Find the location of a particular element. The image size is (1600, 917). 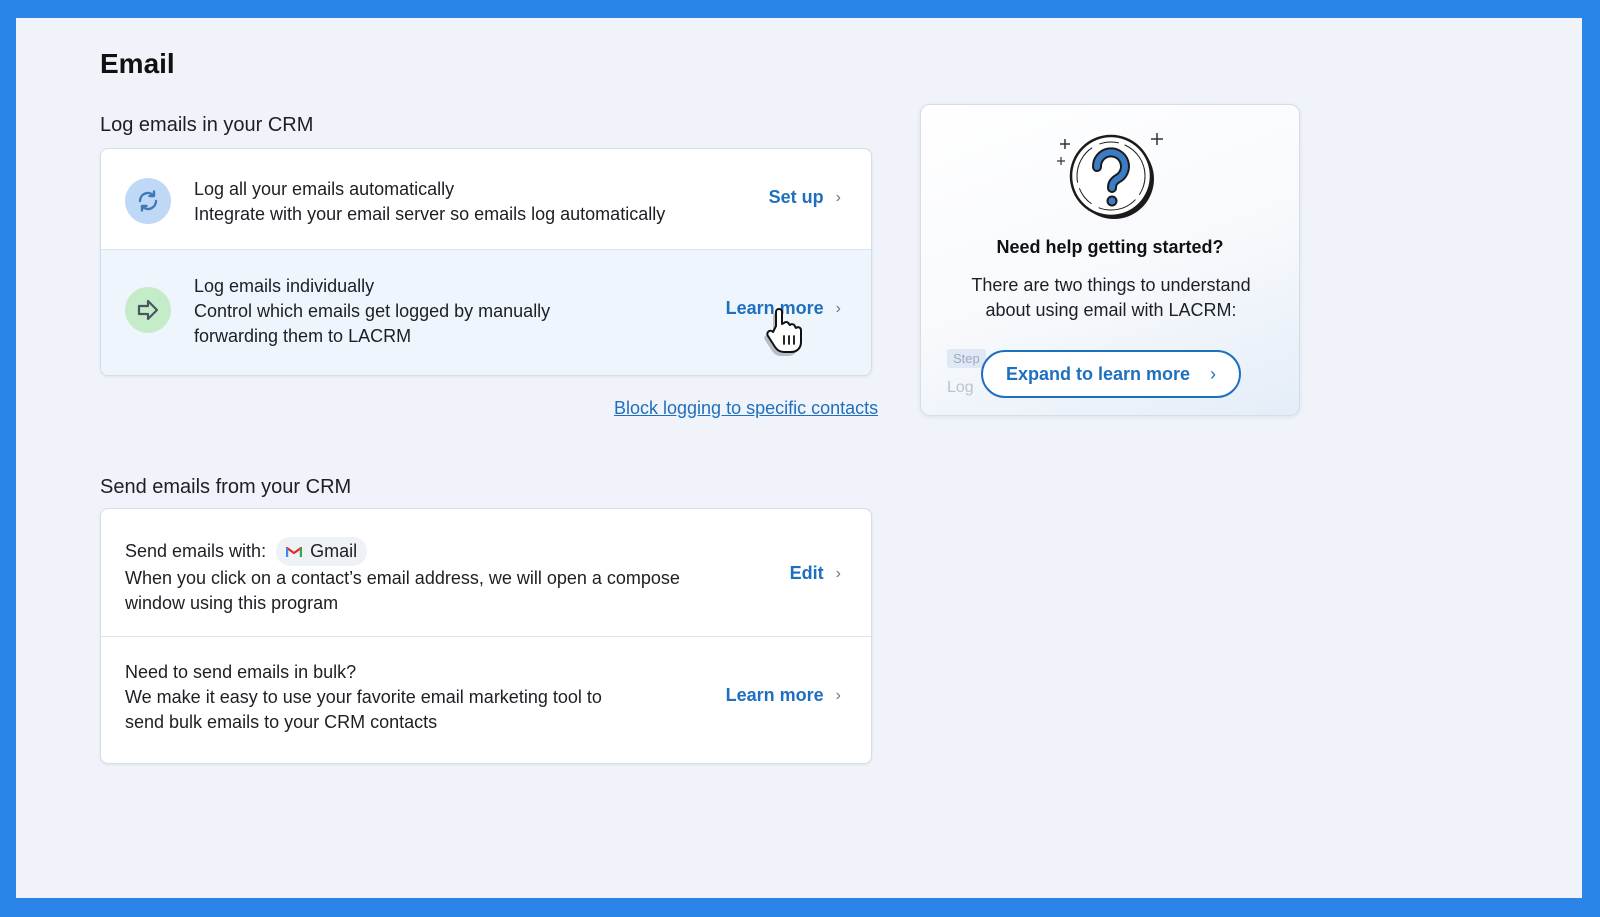

help-title: Need help getting started? is located at coordinates (1110, 247).